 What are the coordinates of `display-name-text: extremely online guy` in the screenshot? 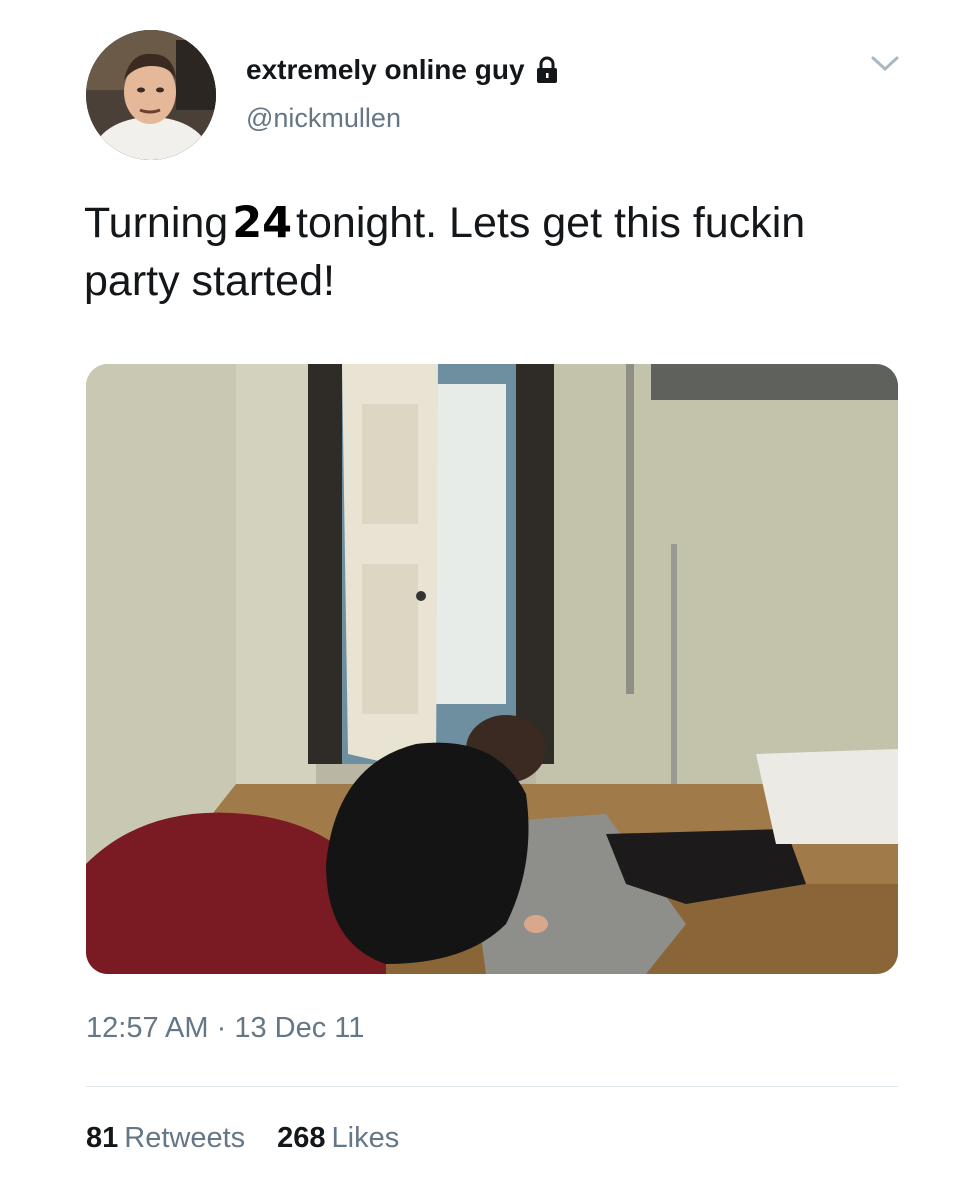 It's located at (385, 69).